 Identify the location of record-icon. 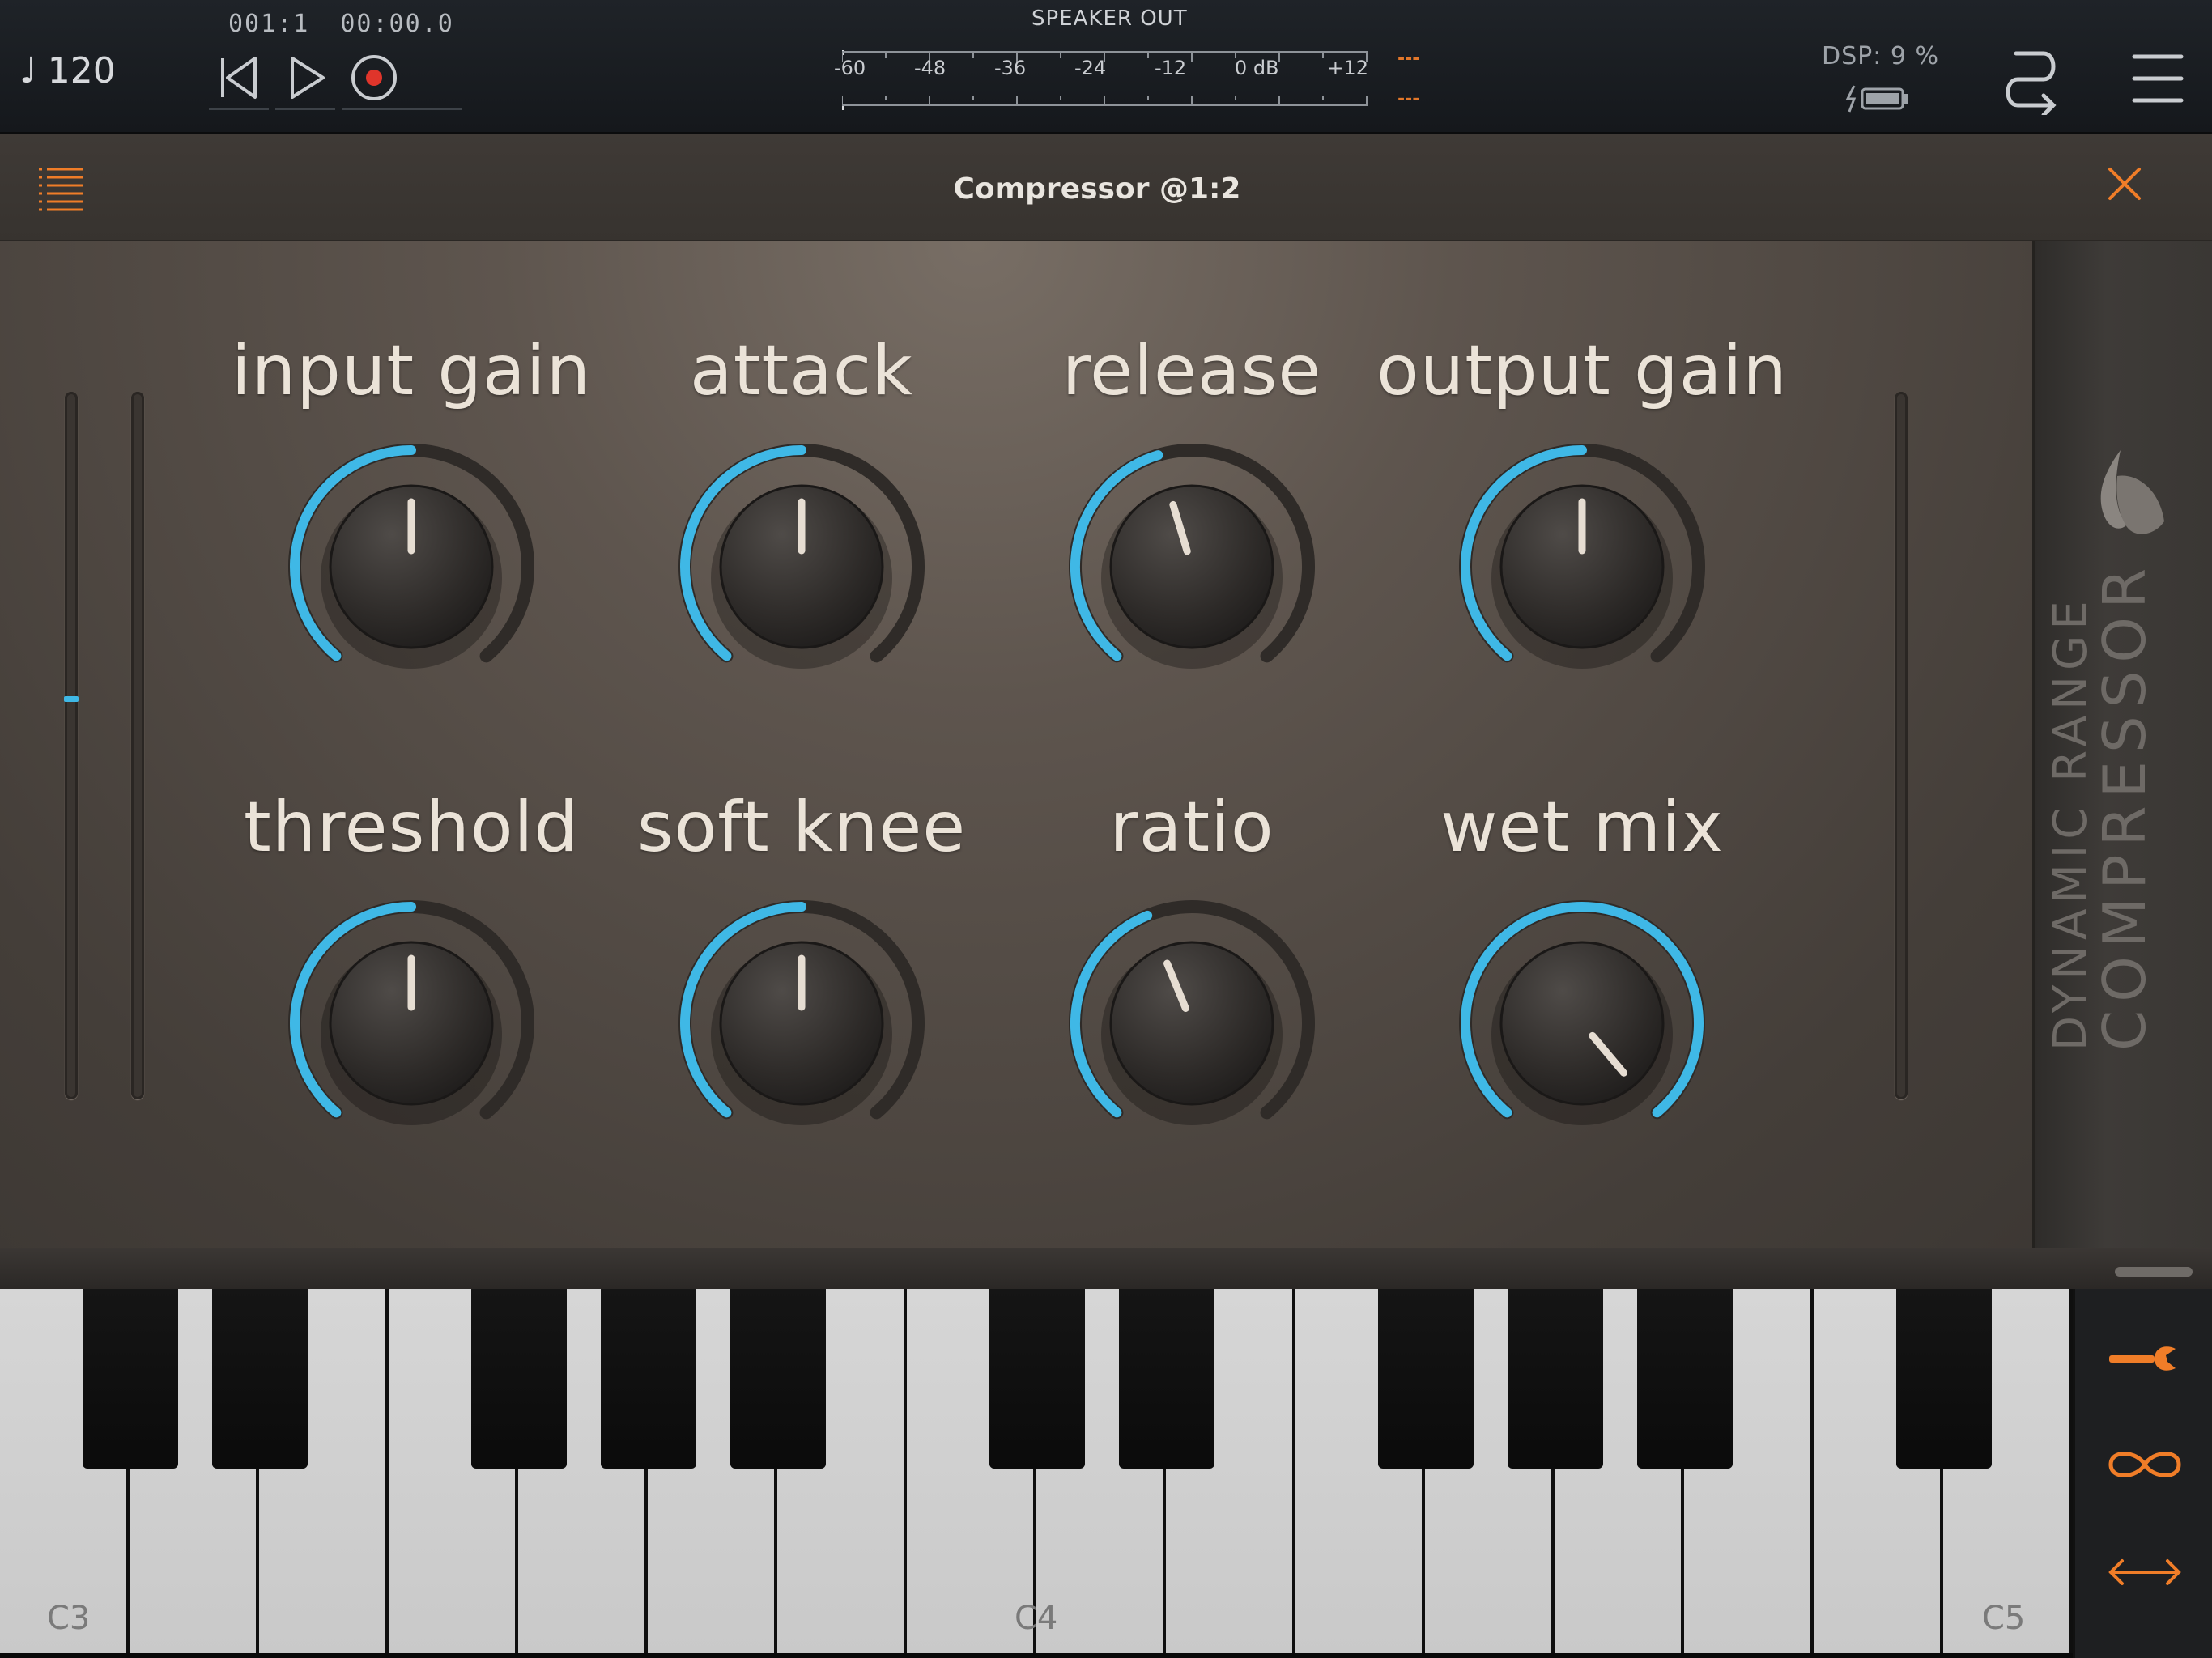
(374, 77).